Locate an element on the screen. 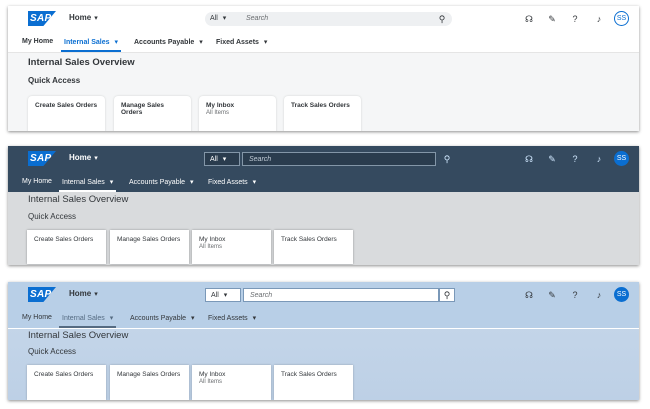 This screenshot has width=650, height=409. quick-access-title: Quick Access is located at coordinates (52, 216).